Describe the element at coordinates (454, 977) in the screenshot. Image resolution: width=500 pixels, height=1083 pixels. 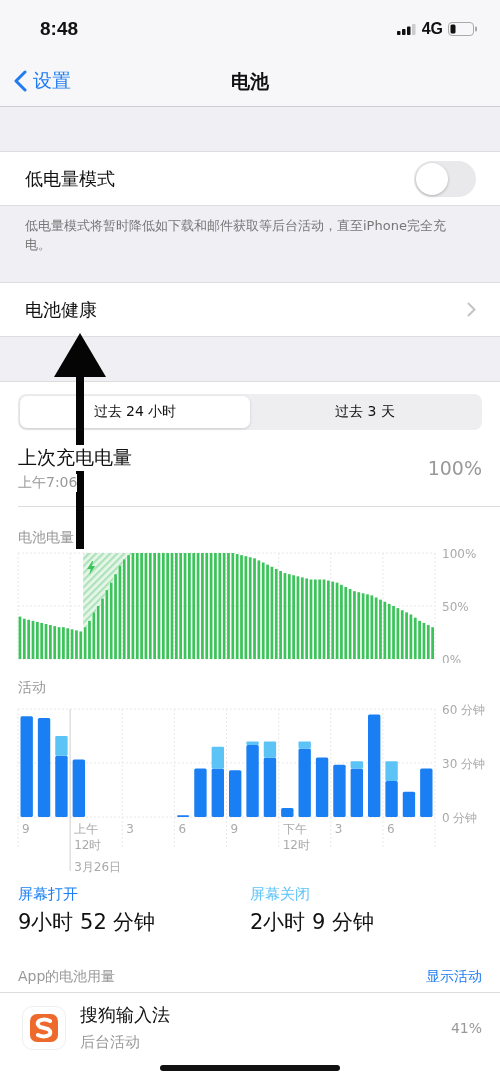
I see `show-activity-link: 显示活动` at that location.